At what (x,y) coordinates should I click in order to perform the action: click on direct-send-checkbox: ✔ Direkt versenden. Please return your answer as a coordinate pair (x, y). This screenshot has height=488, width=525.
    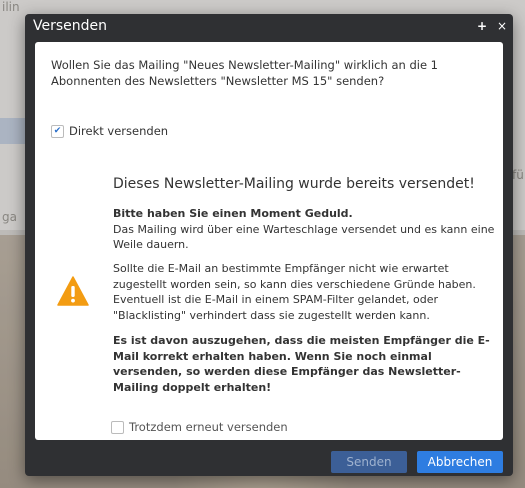
    Looking at the image, I should click on (109, 131).